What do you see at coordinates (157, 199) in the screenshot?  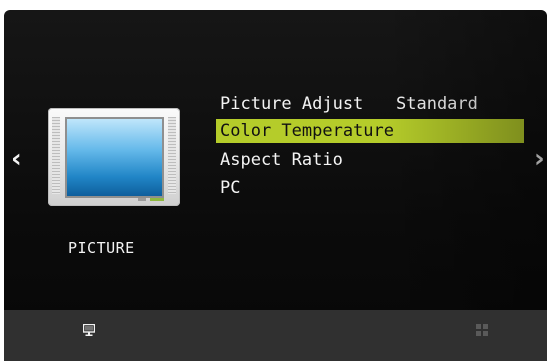 I see `tv-power-indicator` at bounding box center [157, 199].